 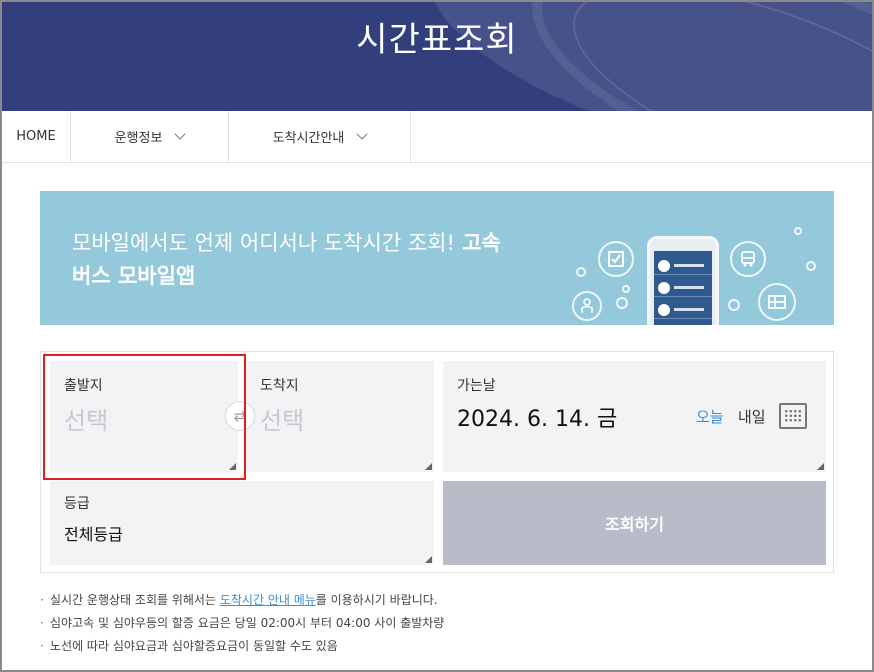 I want to click on nav-home-link: HOME, so click(x=36, y=136).